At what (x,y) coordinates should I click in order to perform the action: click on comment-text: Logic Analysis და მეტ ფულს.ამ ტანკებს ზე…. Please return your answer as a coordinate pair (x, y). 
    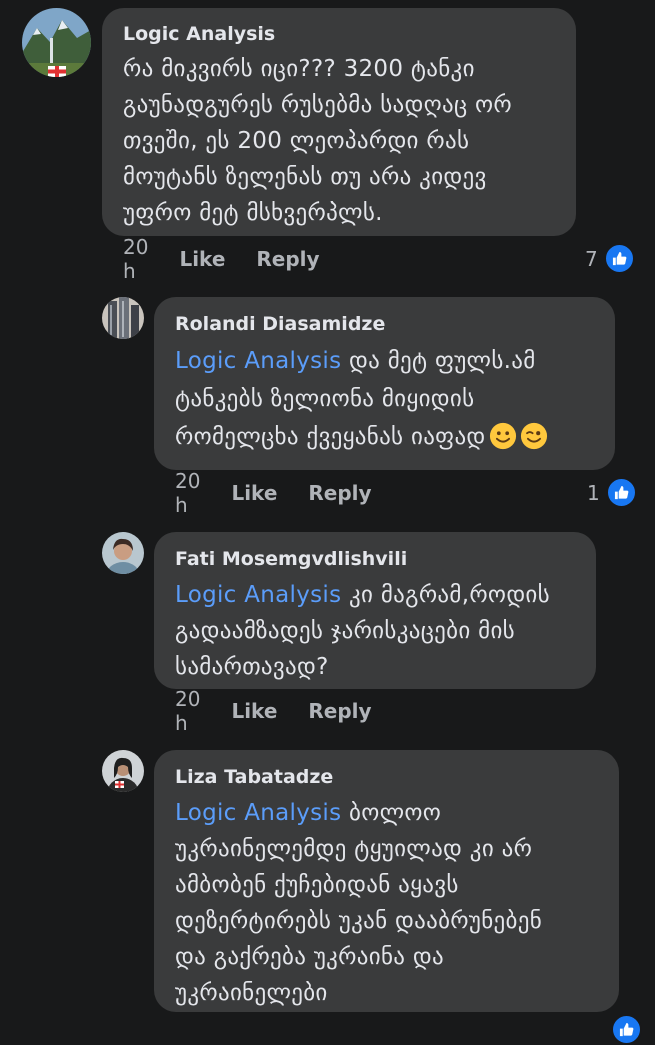
    Looking at the image, I should click on (385, 399).